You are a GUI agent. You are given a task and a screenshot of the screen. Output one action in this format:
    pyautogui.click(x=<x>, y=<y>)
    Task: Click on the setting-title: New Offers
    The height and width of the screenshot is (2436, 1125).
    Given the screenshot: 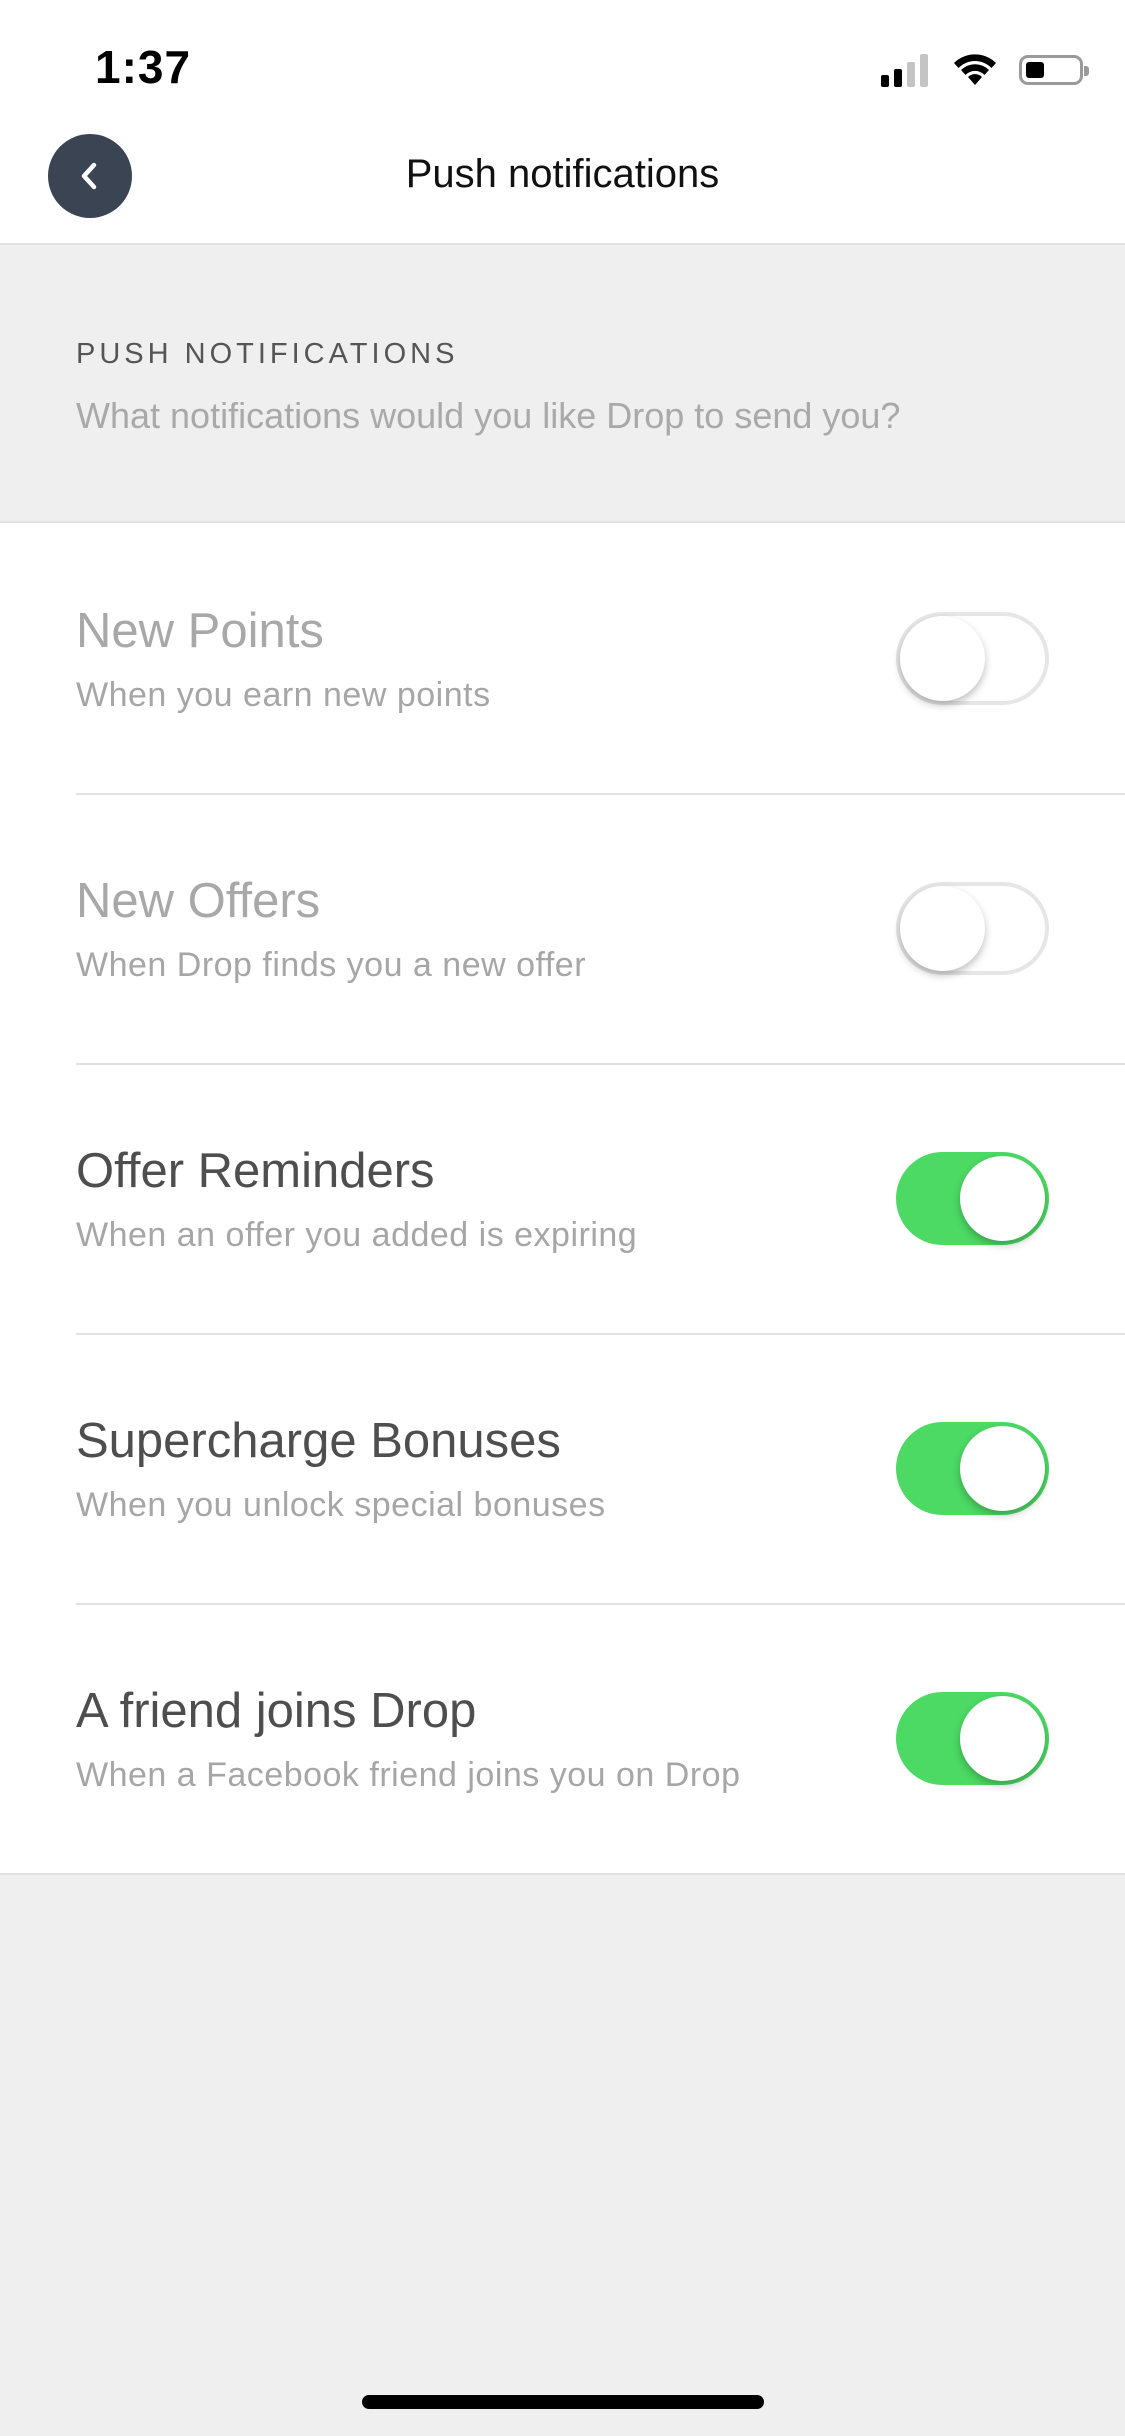 What is the action you would take?
    pyautogui.click(x=198, y=901)
    